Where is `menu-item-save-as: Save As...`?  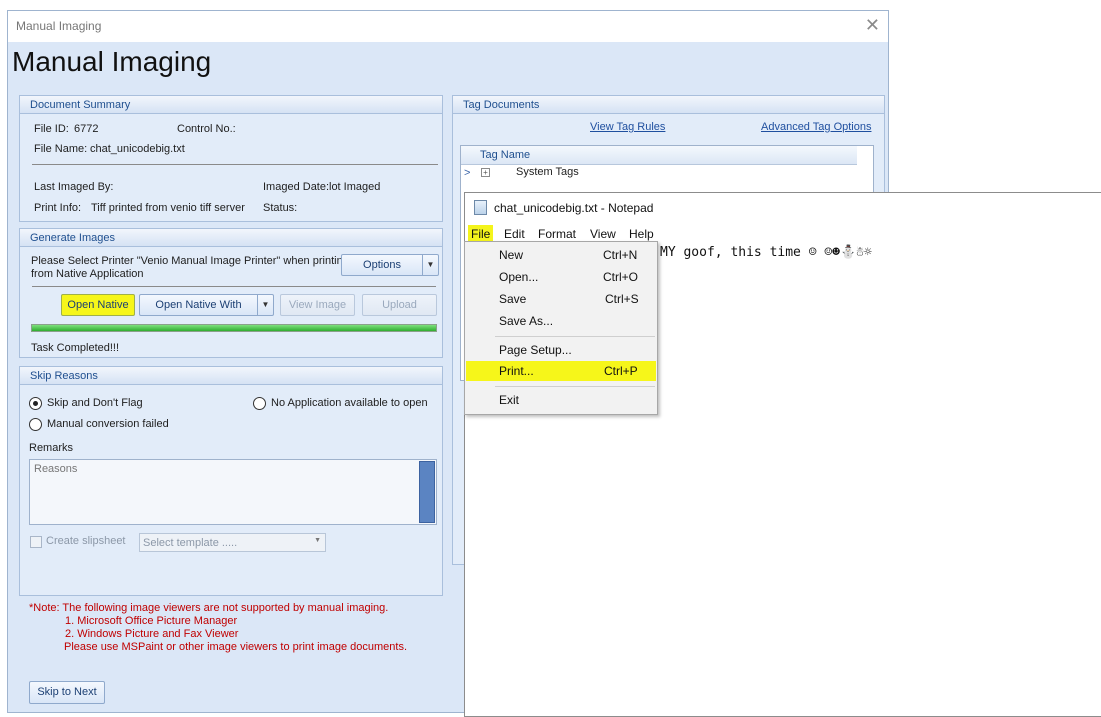
menu-item-save-as: Save As... is located at coordinates (561, 321).